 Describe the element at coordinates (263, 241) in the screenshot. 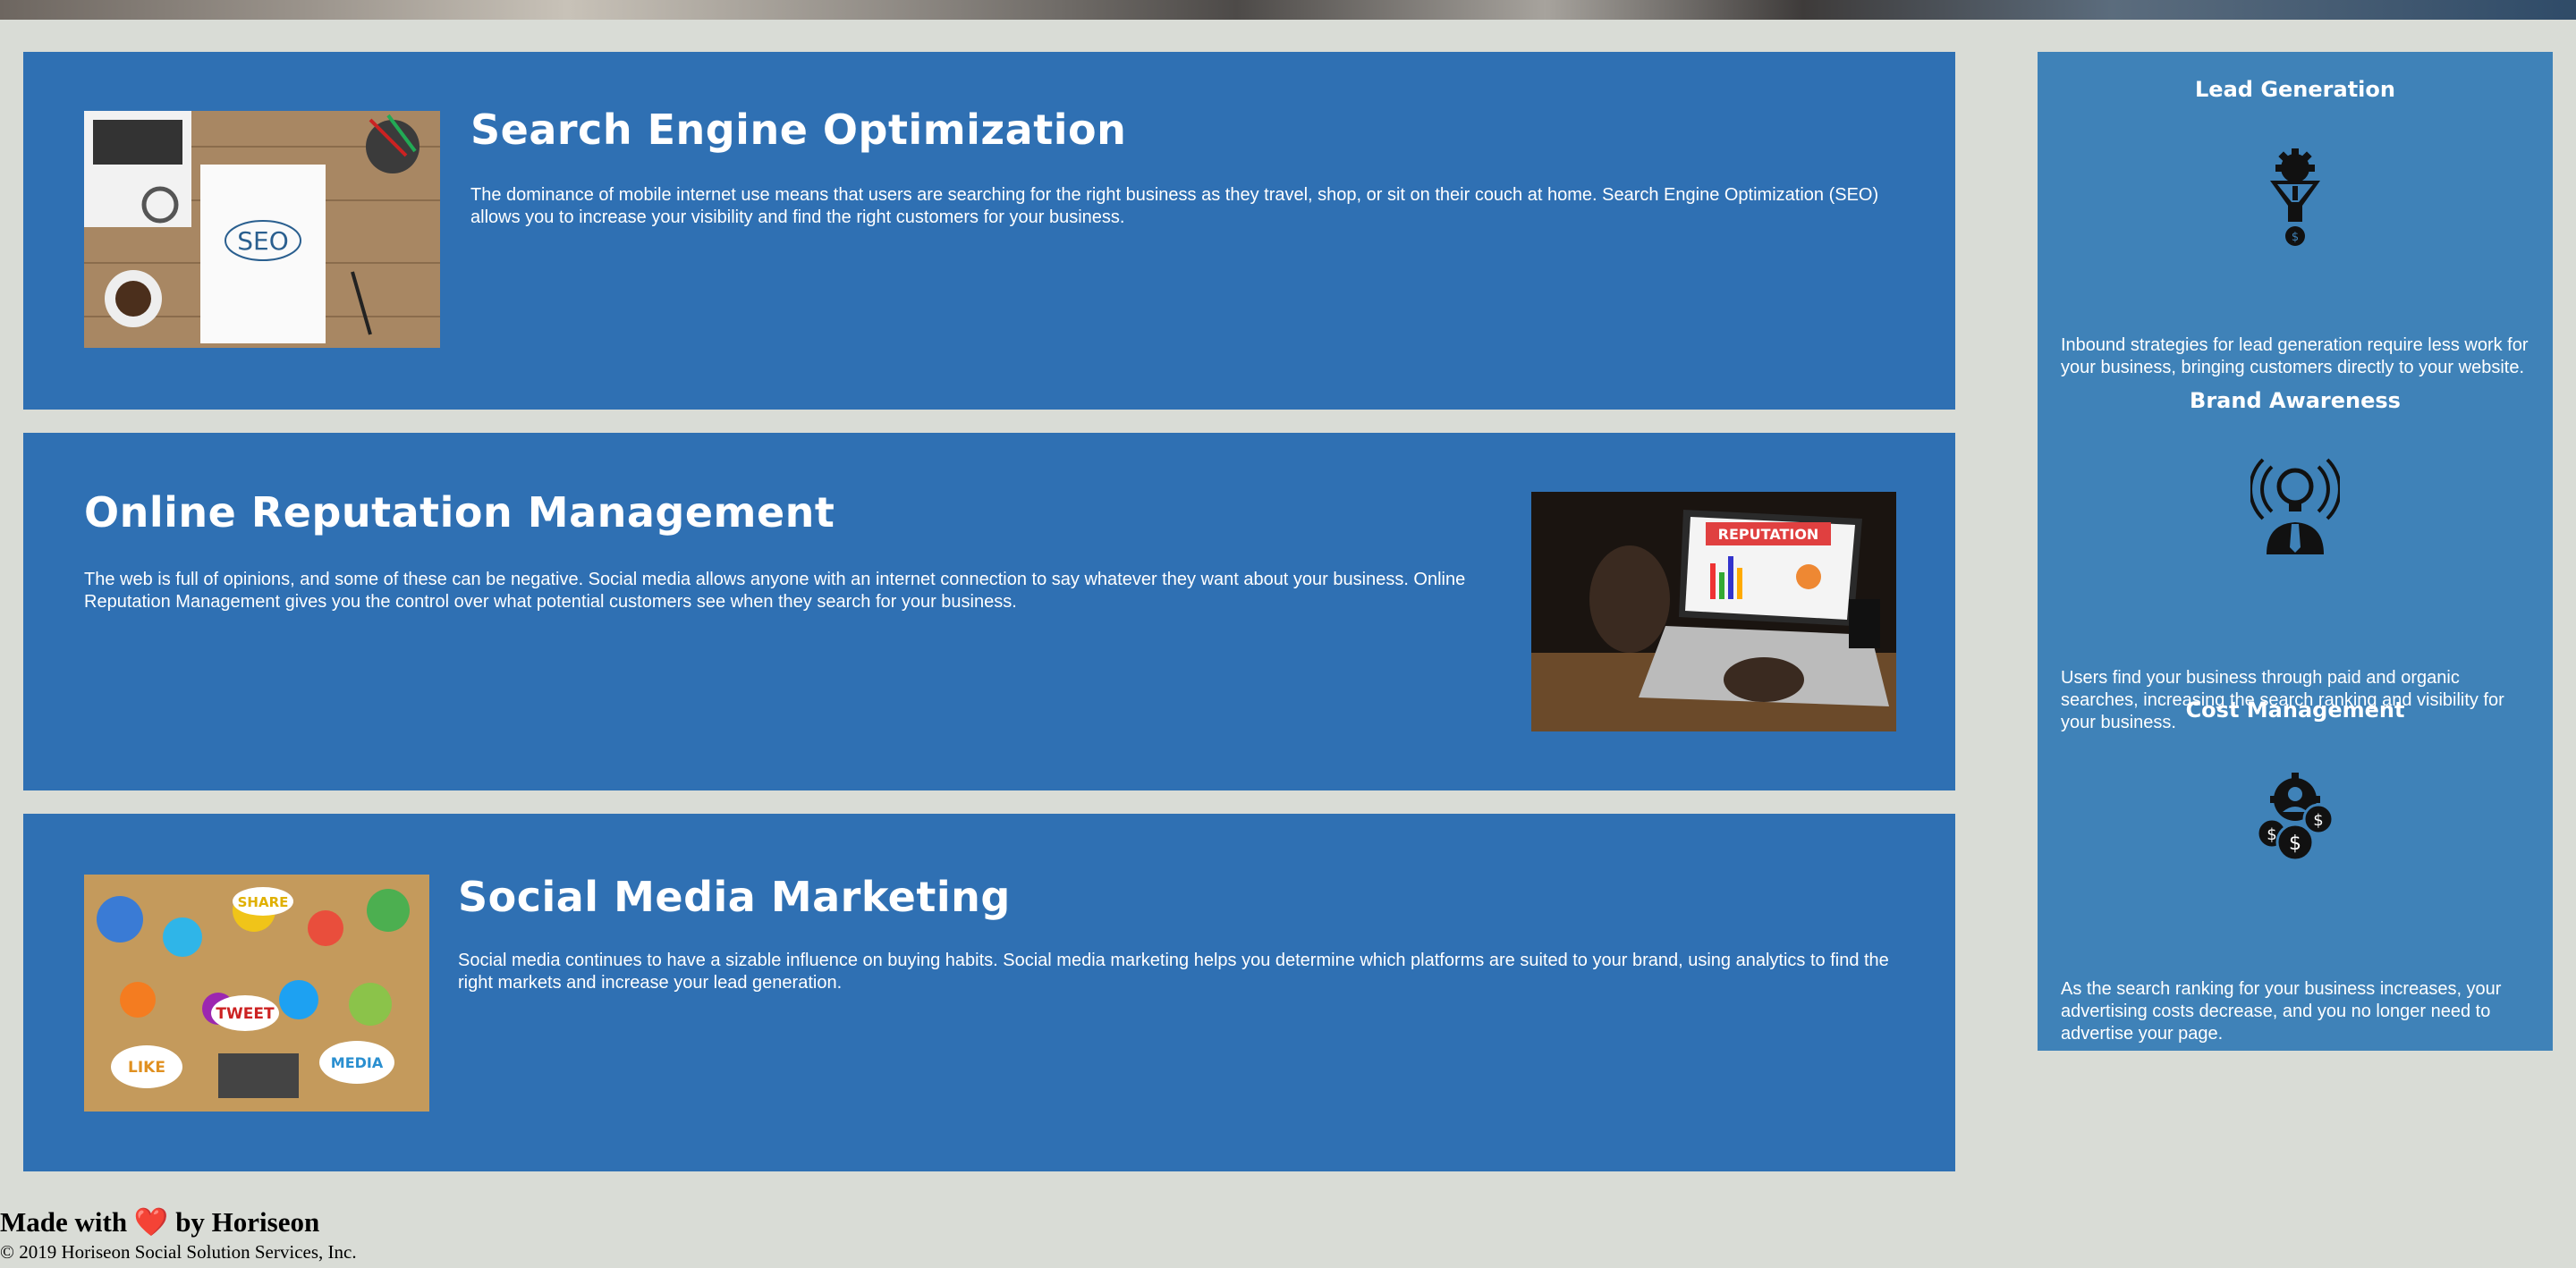

I see `svg-text: SEO` at that location.